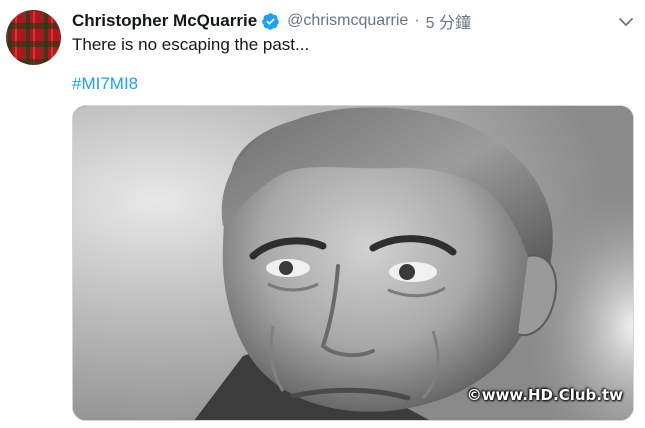 The image size is (645, 428). What do you see at coordinates (347, 21) in the screenshot?
I see `user-handle: @chrismcquarrie` at bounding box center [347, 21].